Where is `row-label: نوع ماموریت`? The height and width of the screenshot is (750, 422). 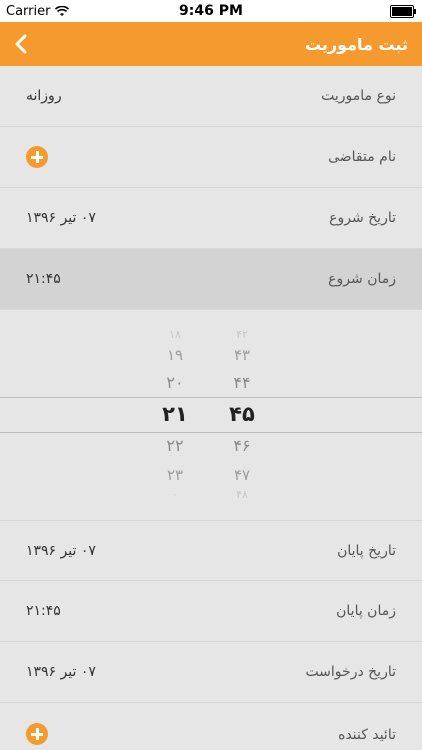
row-label: نوع ماموریت is located at coordinates (358, 96).